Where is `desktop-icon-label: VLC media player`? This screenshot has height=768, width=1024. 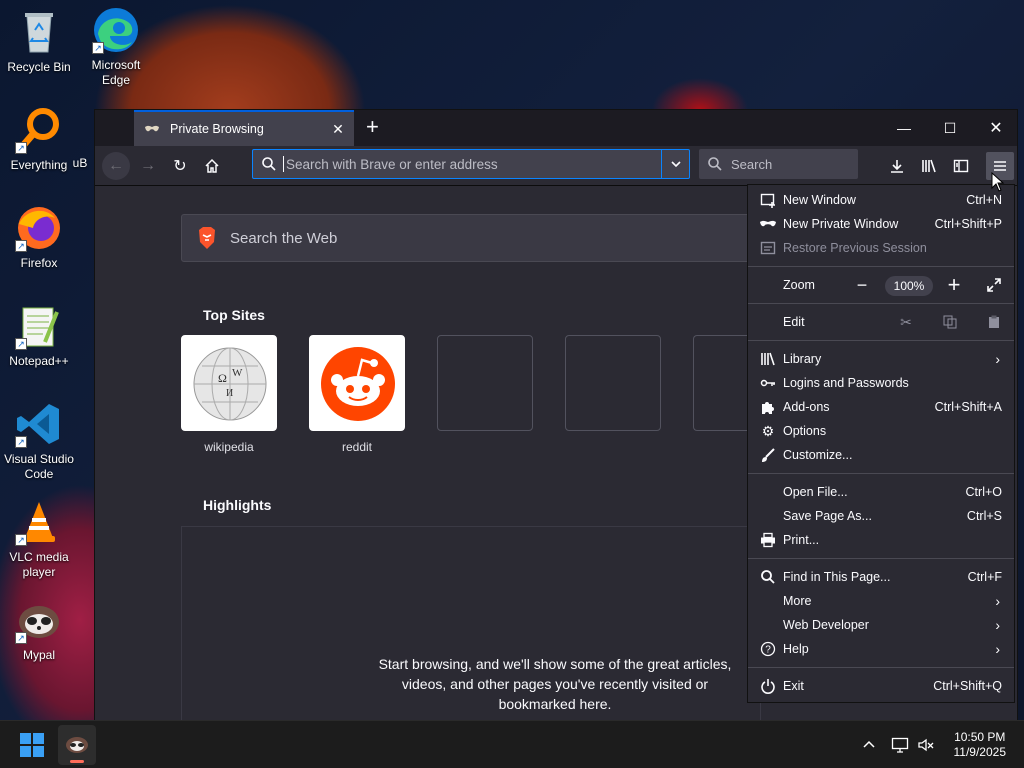 desktop-icon-label: VLC media player is located at coordinates (39, 564).